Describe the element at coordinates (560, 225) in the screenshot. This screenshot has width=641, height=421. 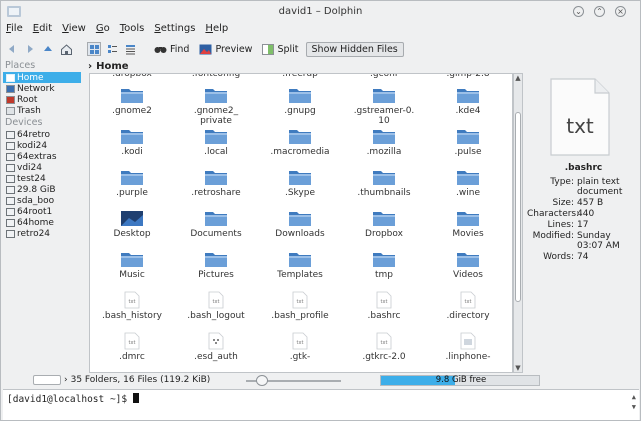
I see `info-field-key: Lines:` at that location.